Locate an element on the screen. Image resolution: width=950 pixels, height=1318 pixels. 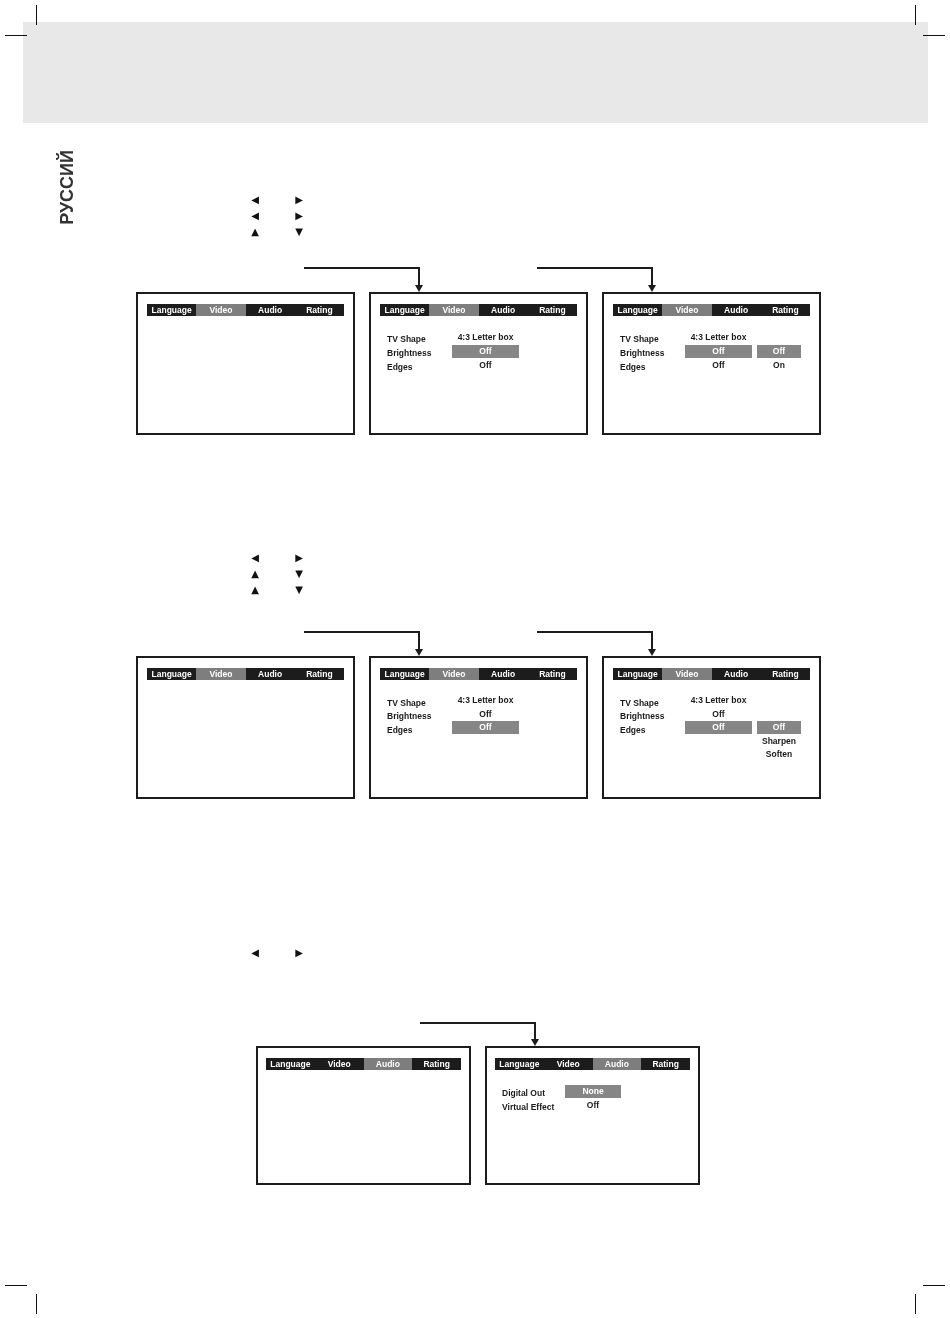
option-item: Sharpen is located at coordinates (779, 741).